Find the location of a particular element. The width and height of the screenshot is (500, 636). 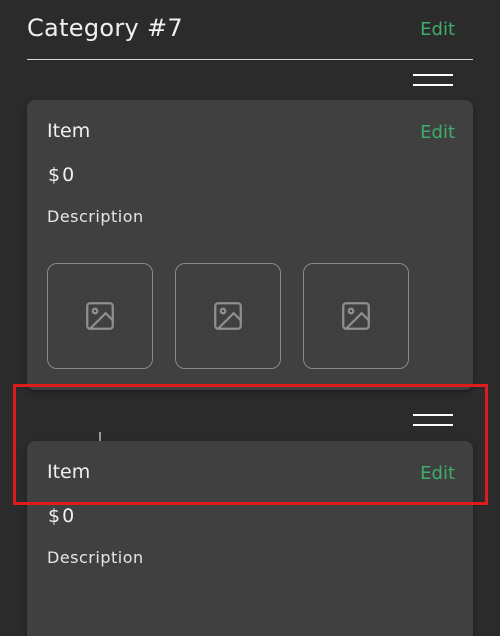

category-title: Category #7 is located at coordinates (105, 28).